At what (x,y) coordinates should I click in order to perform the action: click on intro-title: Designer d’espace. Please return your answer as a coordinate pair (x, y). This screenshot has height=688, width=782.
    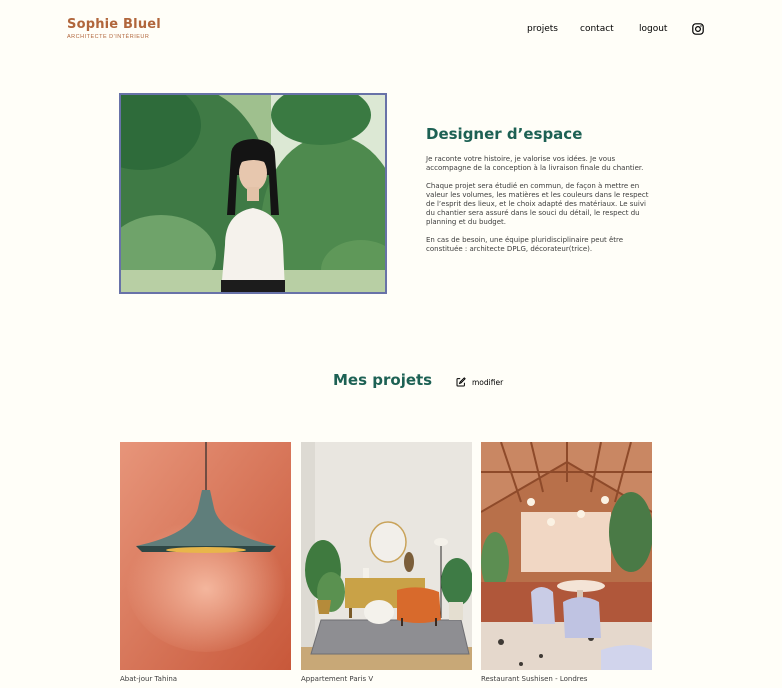
    Looking at the image, I should click on (504, 134).